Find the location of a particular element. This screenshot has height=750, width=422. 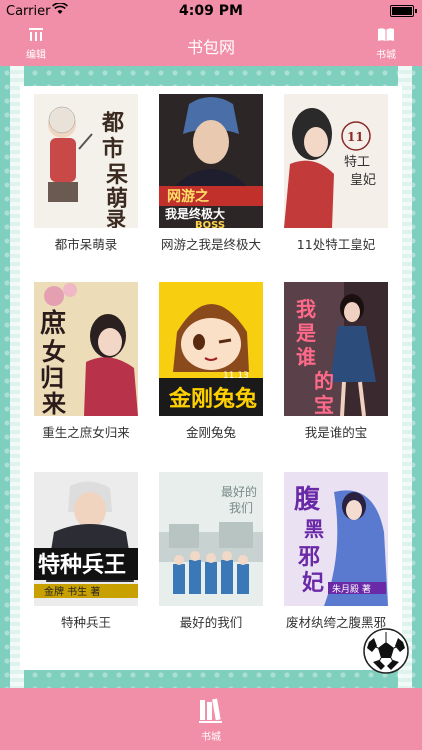

svg-text: 女 is located at coordinates (54, 351).